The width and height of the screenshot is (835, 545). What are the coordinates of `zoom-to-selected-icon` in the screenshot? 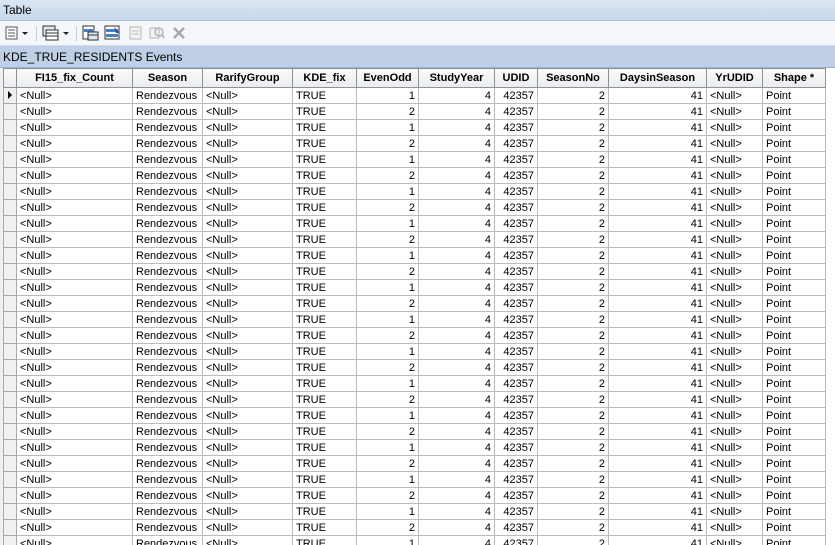 It's located at (157, 33).